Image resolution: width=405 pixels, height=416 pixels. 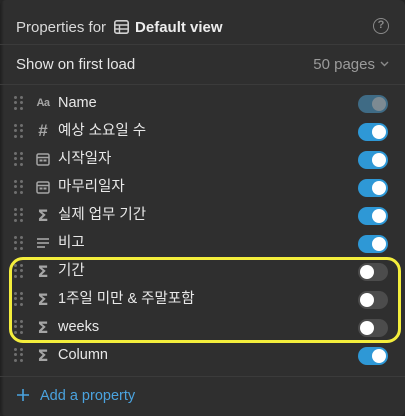 I want to click on property-name: weeks, so click(x=79, y=327).